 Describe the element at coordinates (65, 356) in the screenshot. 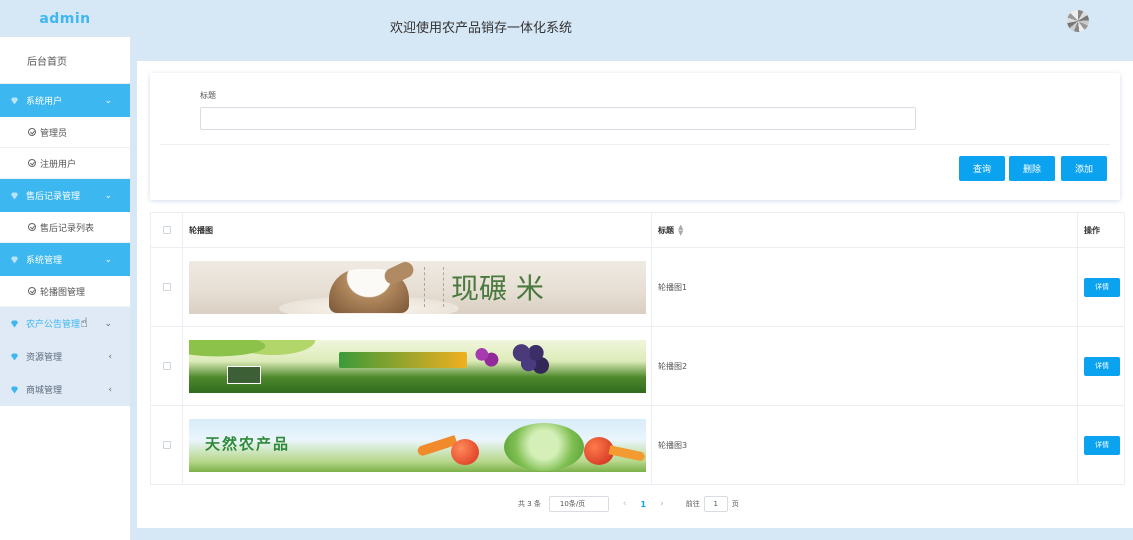

I see `sidebar-group-resources: 资源管理 ‹` at that location.